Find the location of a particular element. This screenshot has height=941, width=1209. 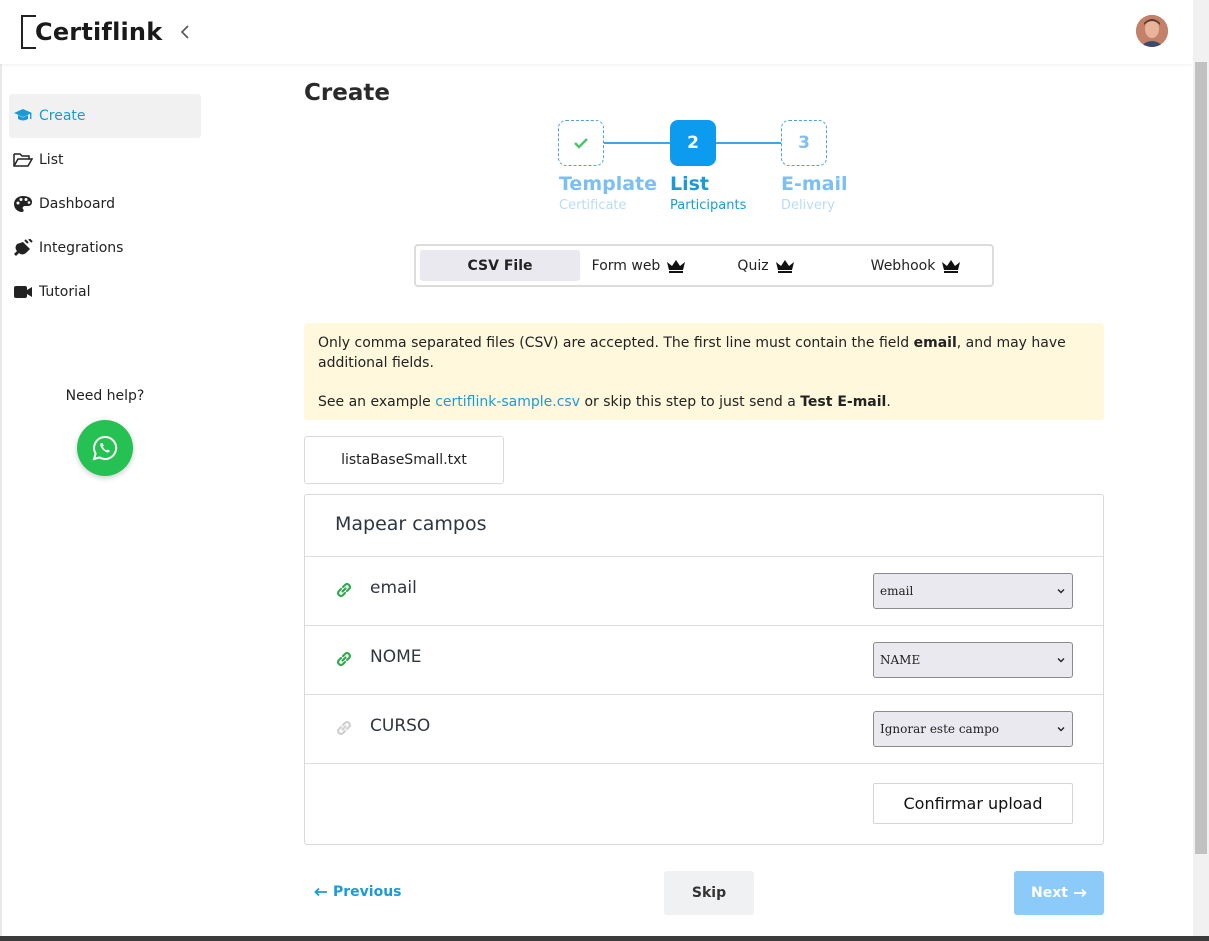

field-select-curso: Ignorar este campo is located at coordinates (973, 729).